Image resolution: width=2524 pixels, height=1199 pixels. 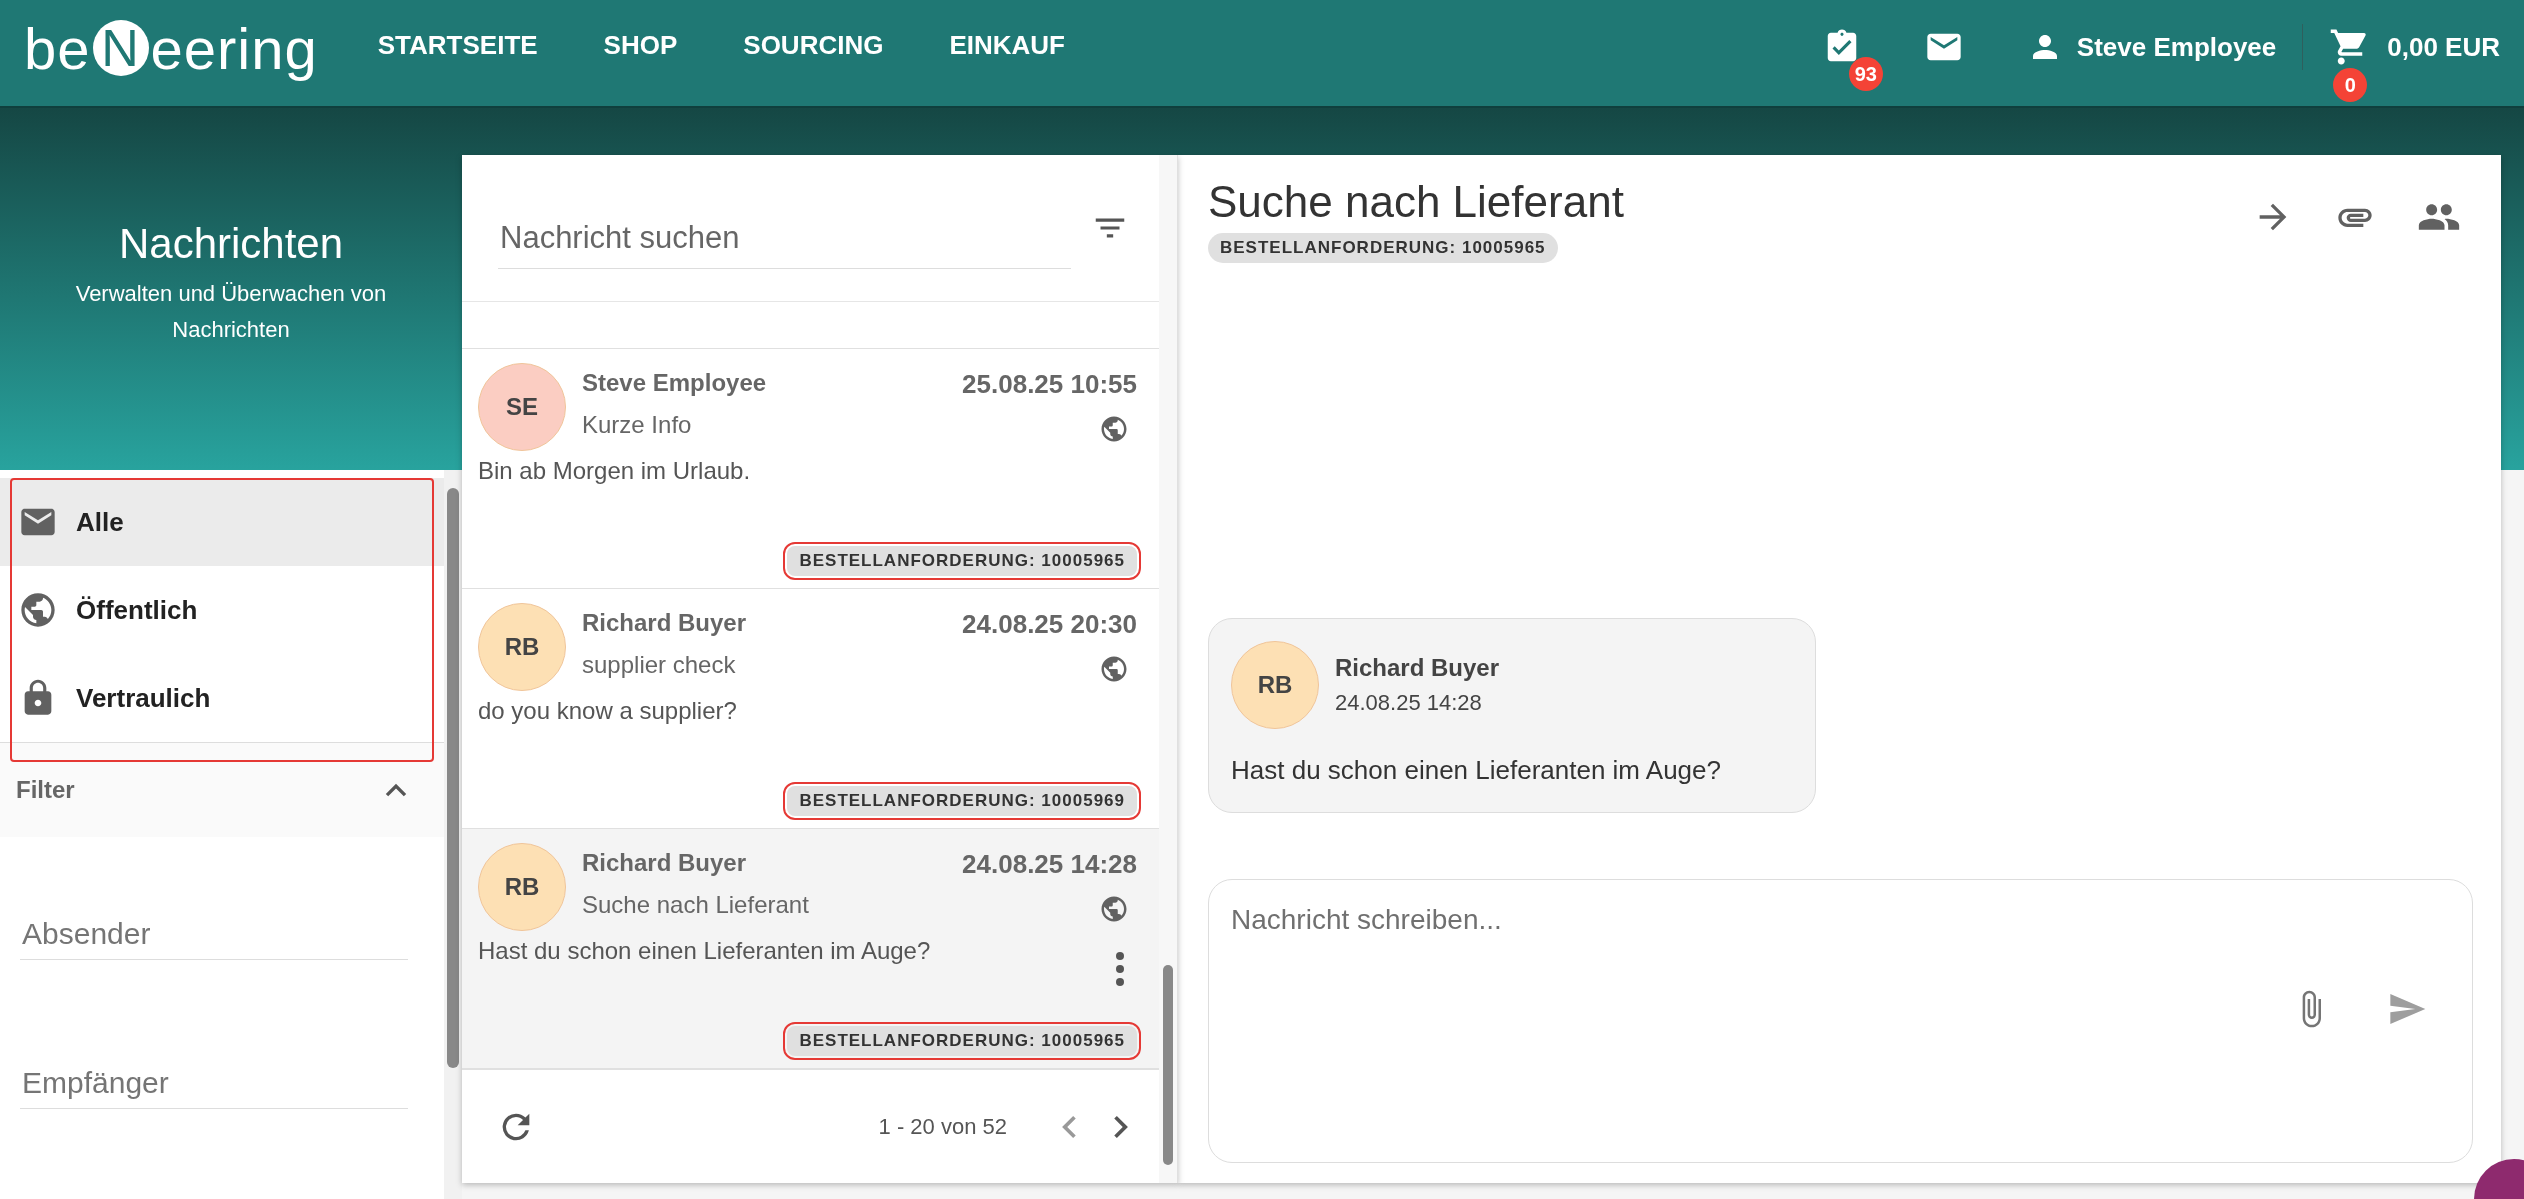 I want to click on message-time: 25.08.25 10:55, so click(x=1049, y=384).